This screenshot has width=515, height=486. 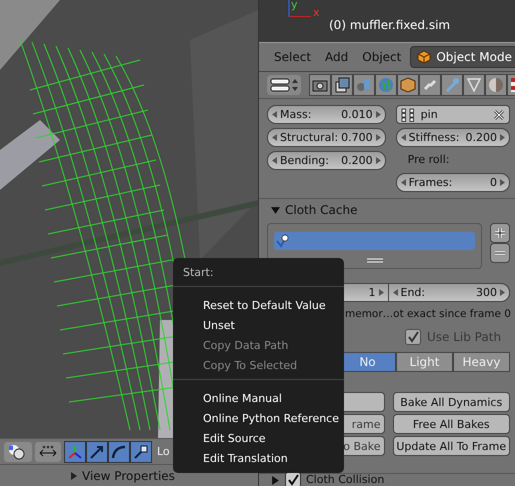 What do you see at coordinates (141, 451) in the screenshot?
I see `scale-icon` at bounding box center [141, 451].